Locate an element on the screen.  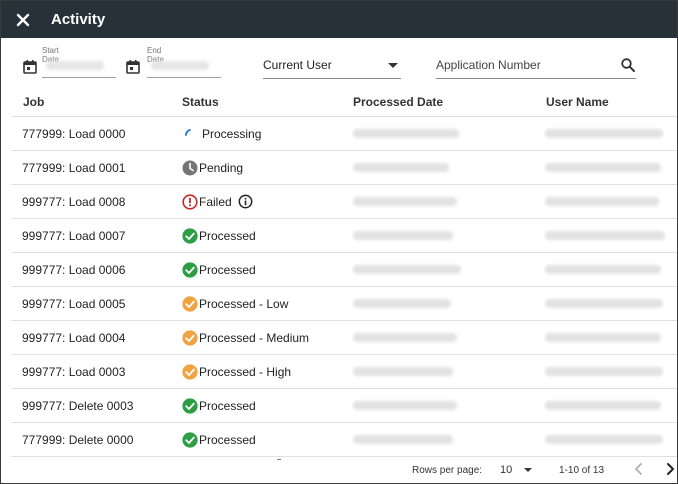
rows-per-page-label: Rows per page: is located at coordinates (447, 470).